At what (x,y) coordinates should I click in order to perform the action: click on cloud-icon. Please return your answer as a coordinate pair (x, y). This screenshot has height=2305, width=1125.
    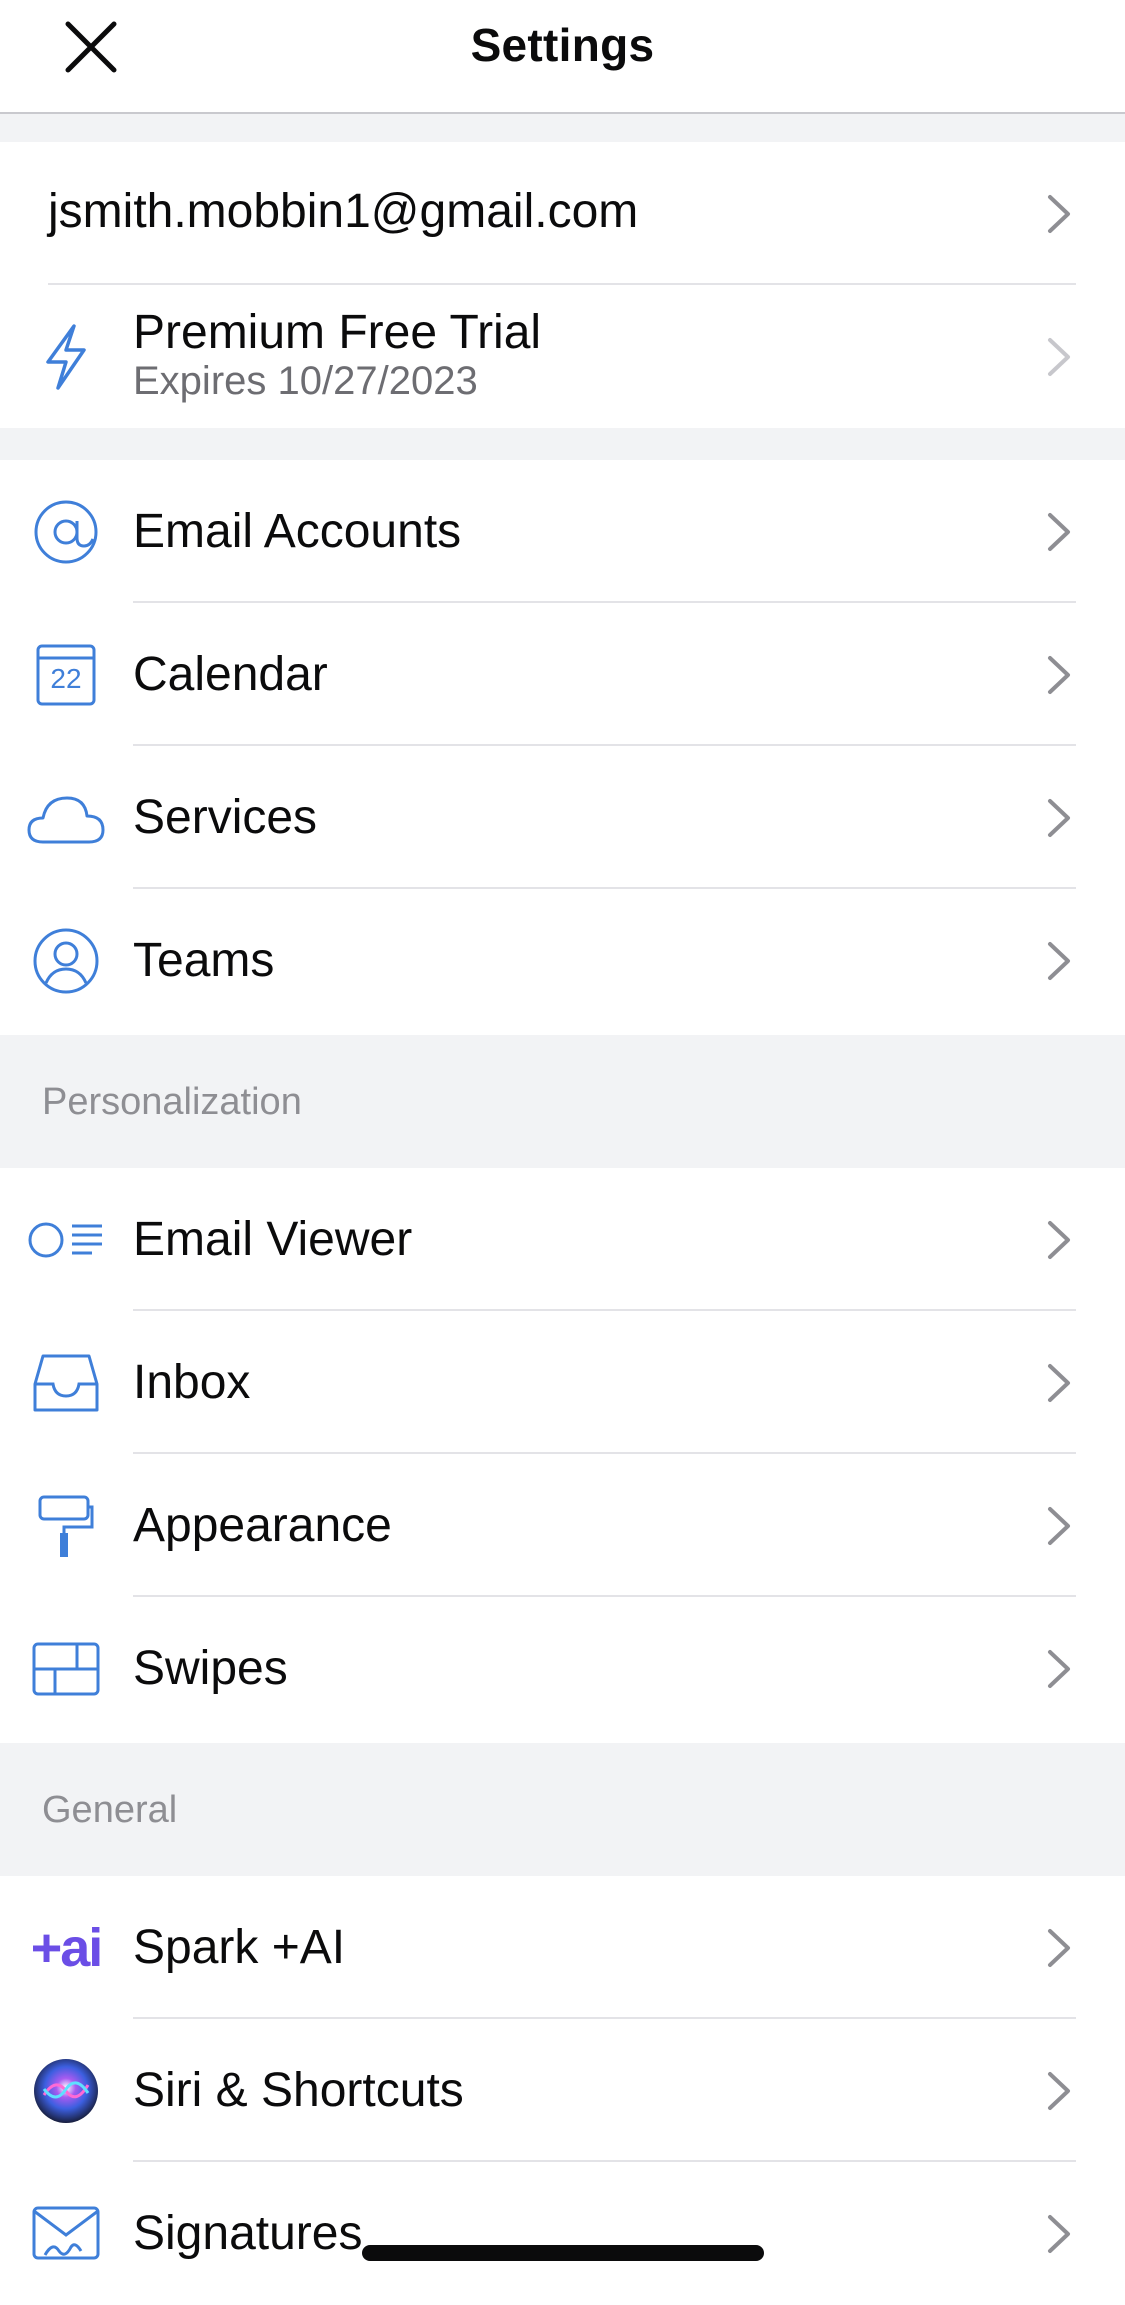
    Looking at the image, I should click on (66, 818).